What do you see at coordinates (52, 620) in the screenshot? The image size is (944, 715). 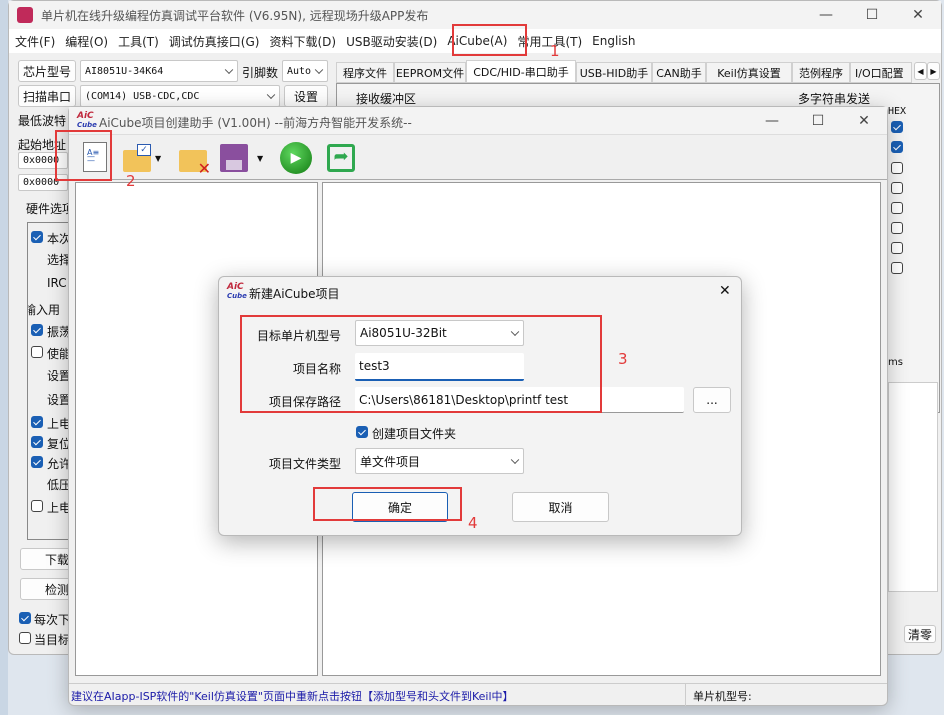 I see `each-time-label: 每次下` at bounding box center [52, 620].